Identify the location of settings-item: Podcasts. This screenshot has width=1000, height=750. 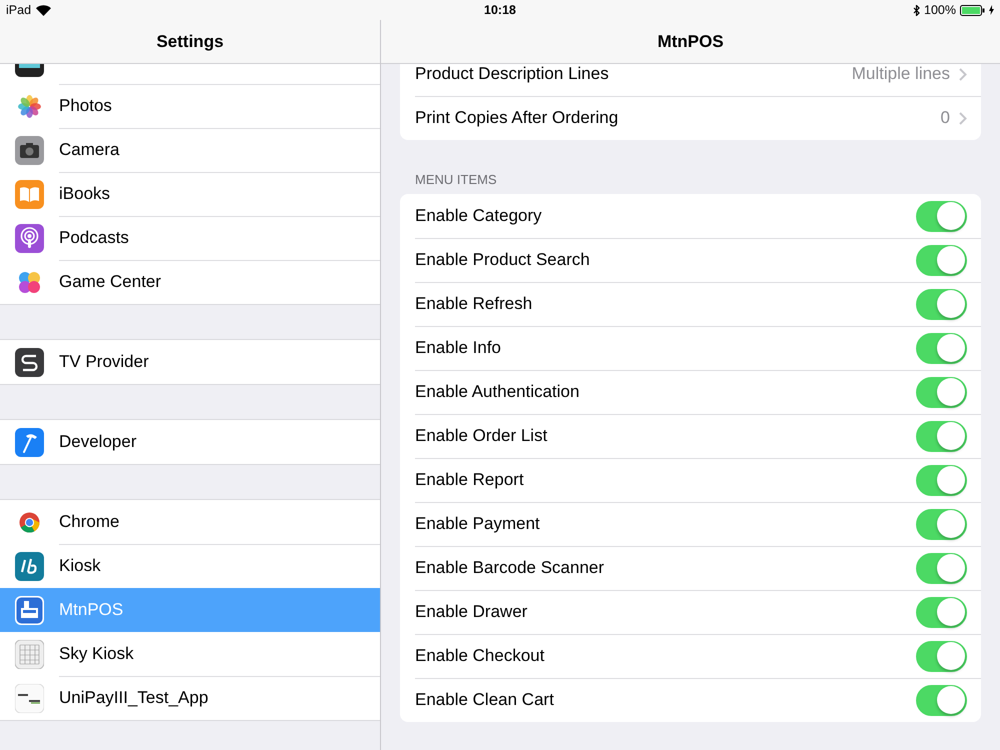
(190, 238).